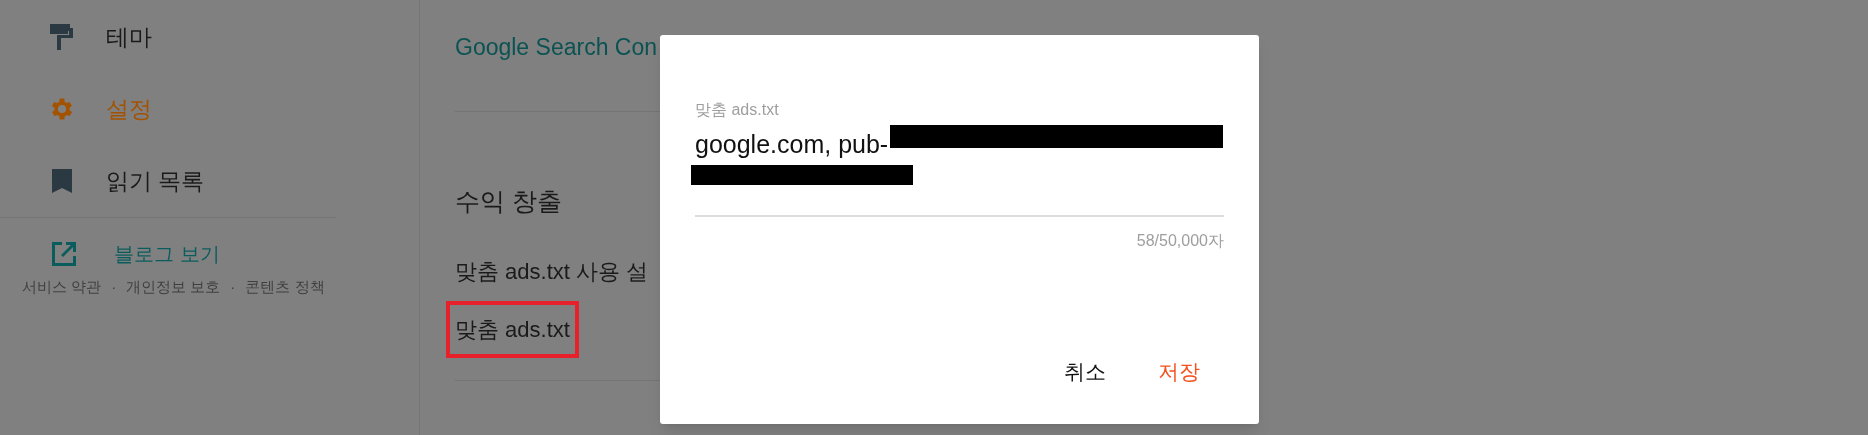  Describe the element at coordinates (209, 37) in the screenshot. I see `sidebar-item: 테마` at that location.